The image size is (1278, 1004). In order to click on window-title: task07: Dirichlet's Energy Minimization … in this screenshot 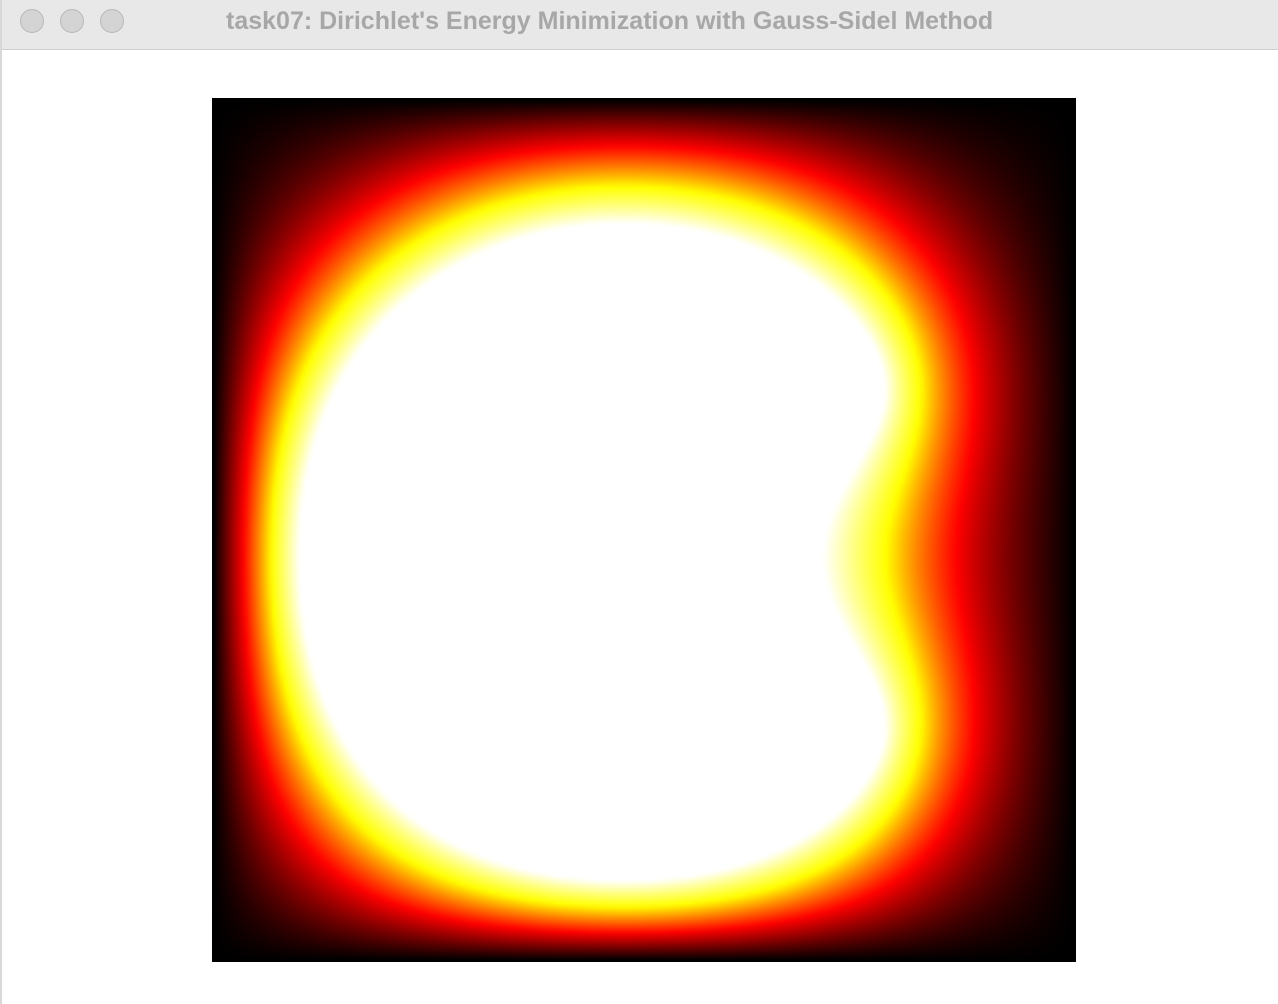, I will do `click(610, 21)`.